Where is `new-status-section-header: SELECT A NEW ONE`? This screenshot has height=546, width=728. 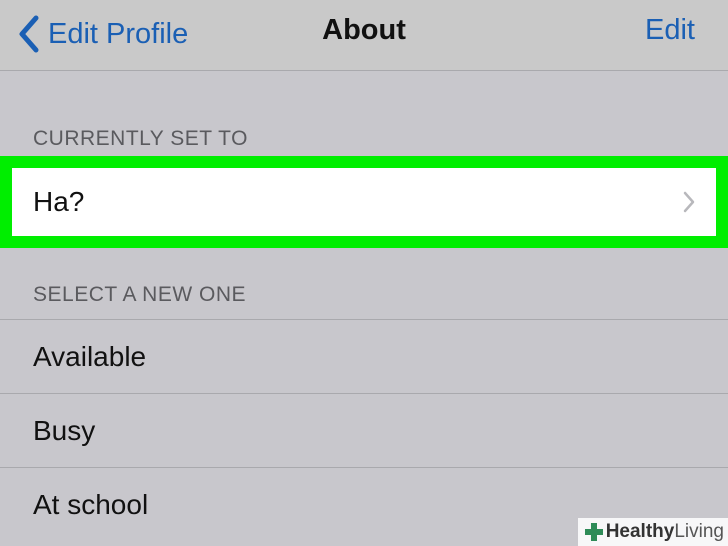 new-status-section-header: SELECT A NEW ONE is located at coordinates (140, 294).